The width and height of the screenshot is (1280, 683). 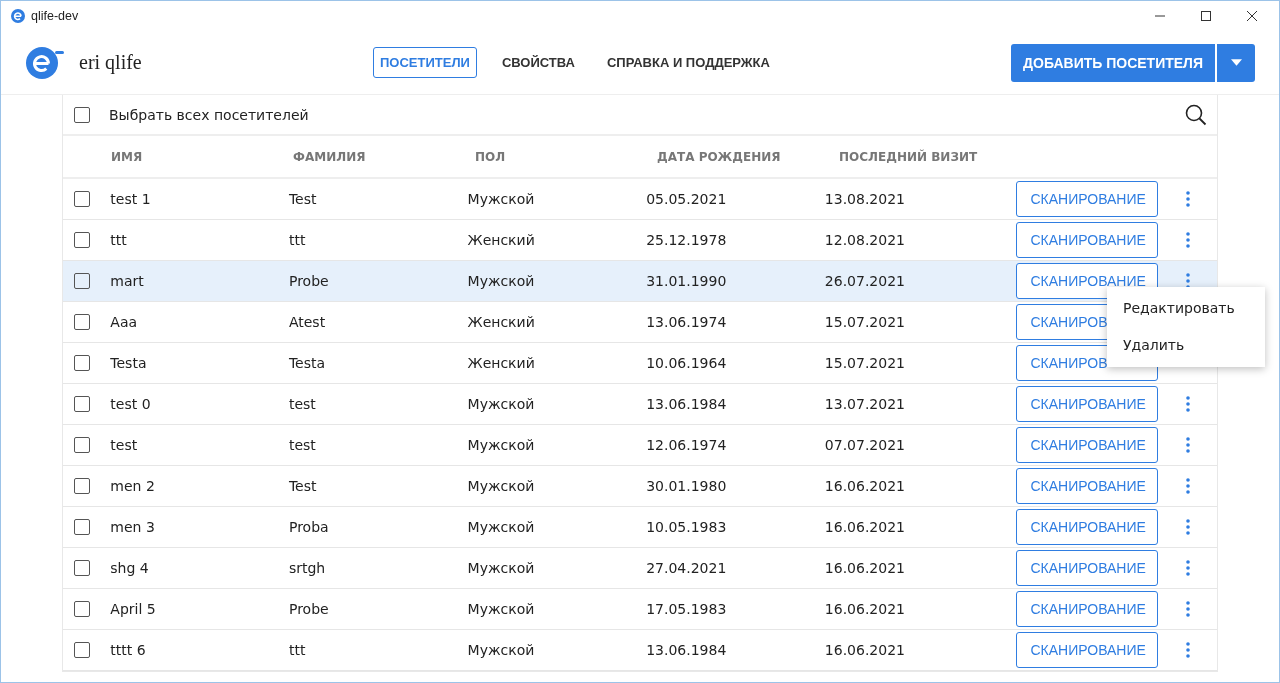 I want to click on table-cell-text: mart, so click(x=127, y=281).